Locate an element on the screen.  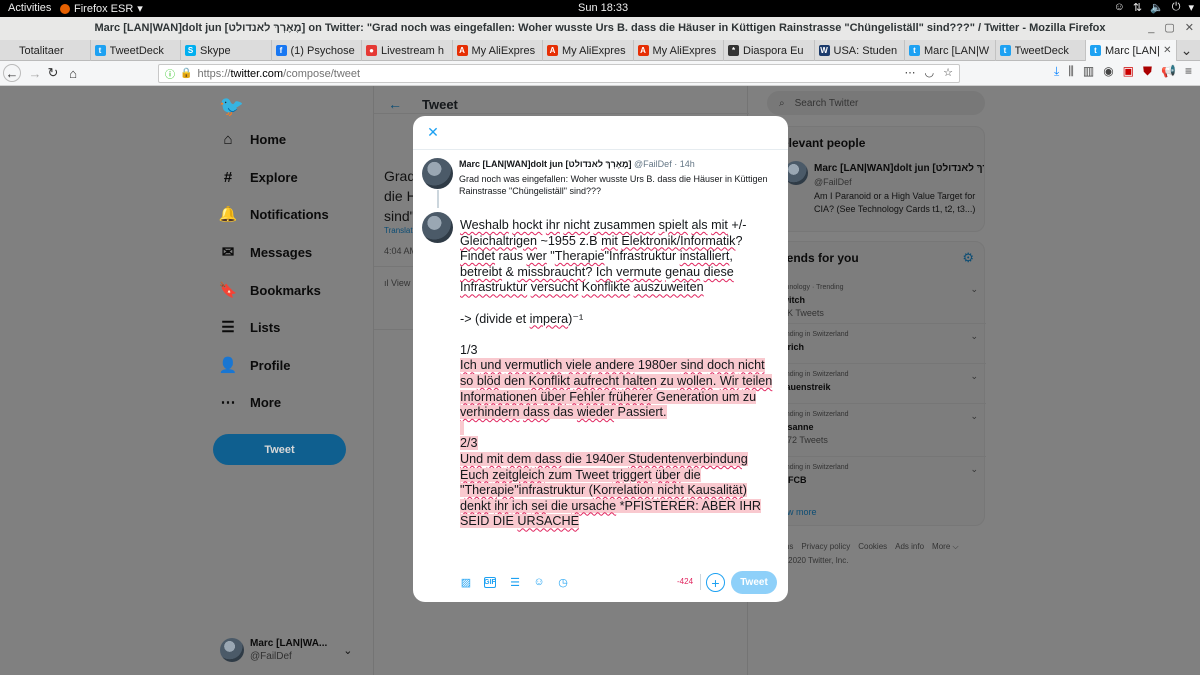
forward-button: → is located at coordinates (35, 73).